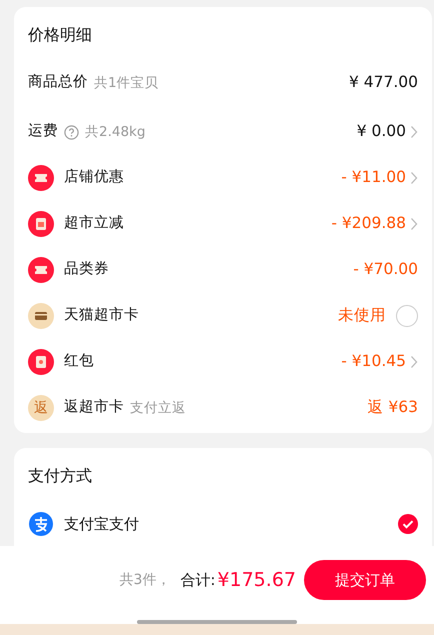 The height and width of the screenshot is (635, 434). I want to click on row-label: 超市立减, so click(94, 224).